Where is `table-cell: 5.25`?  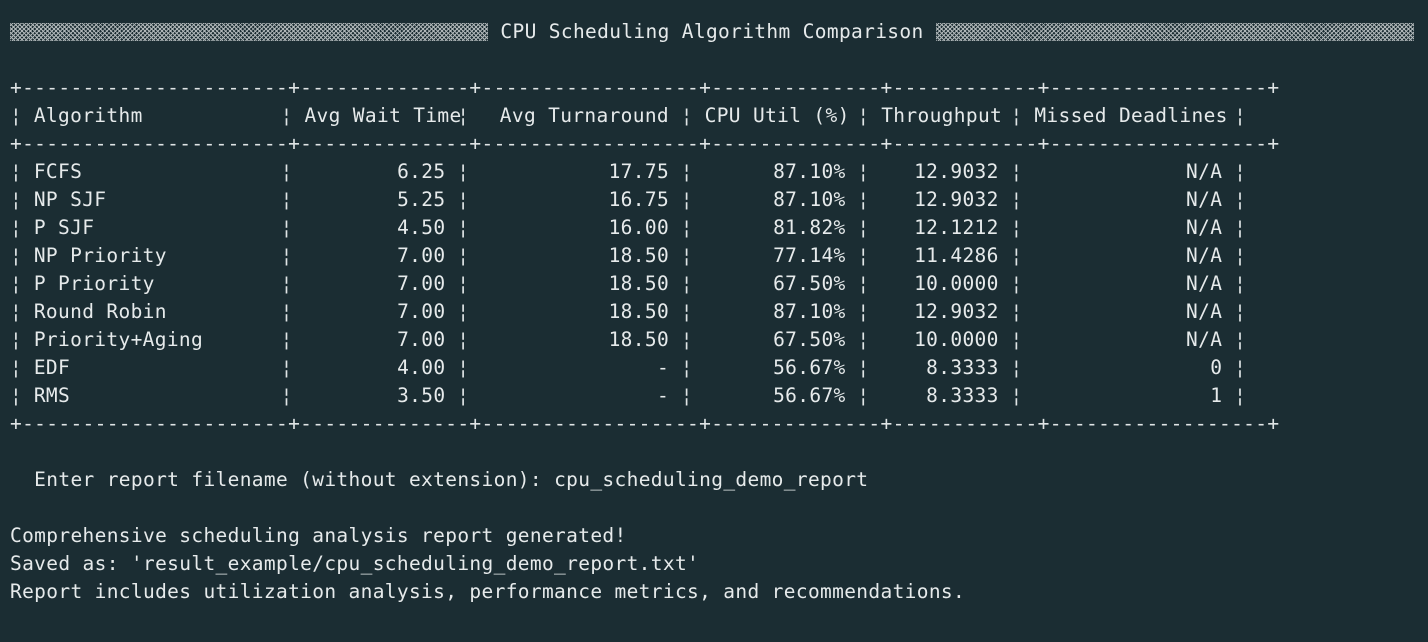 table-cell: 5.25 is located at coordinates (421, 199).